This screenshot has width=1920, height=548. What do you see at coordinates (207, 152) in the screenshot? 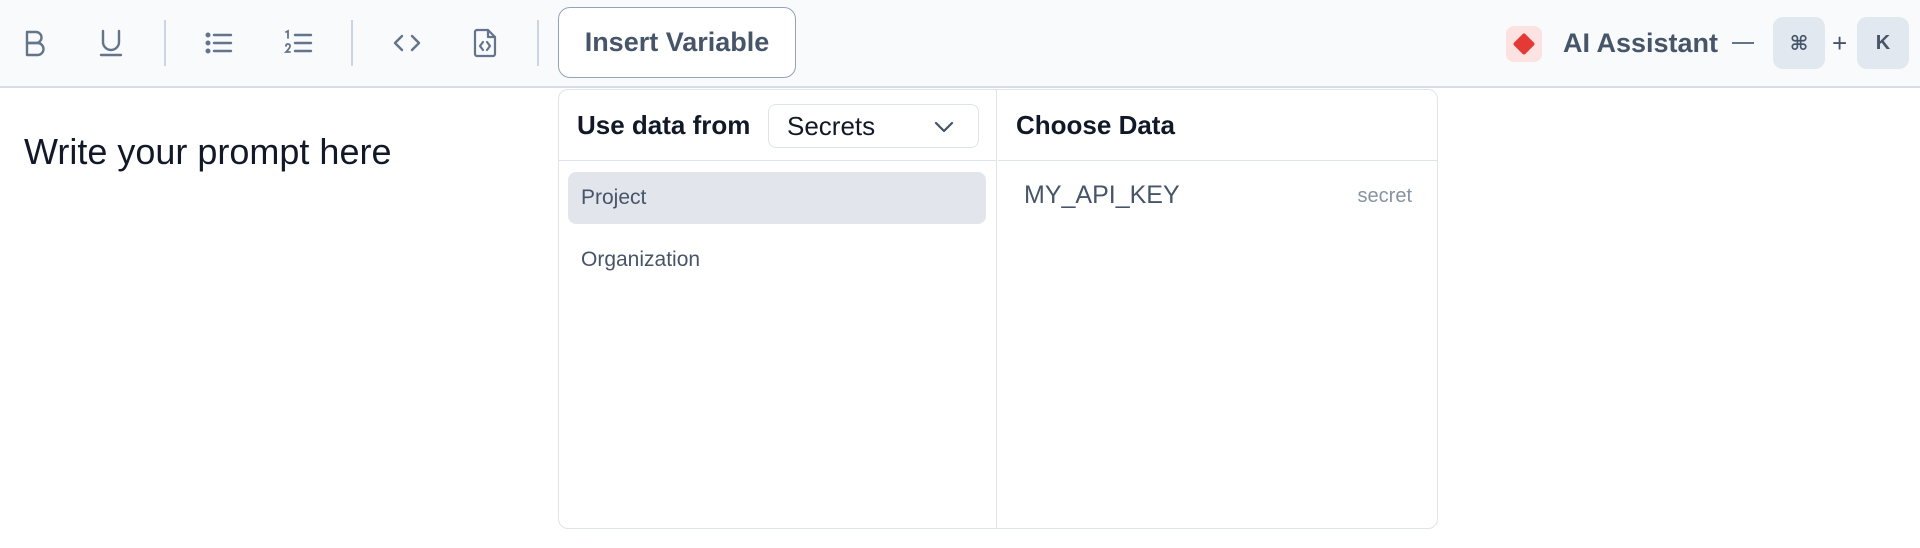
I see `prompt-editor-placeholder: Write your prompt here` at bounding box center [207, 152].